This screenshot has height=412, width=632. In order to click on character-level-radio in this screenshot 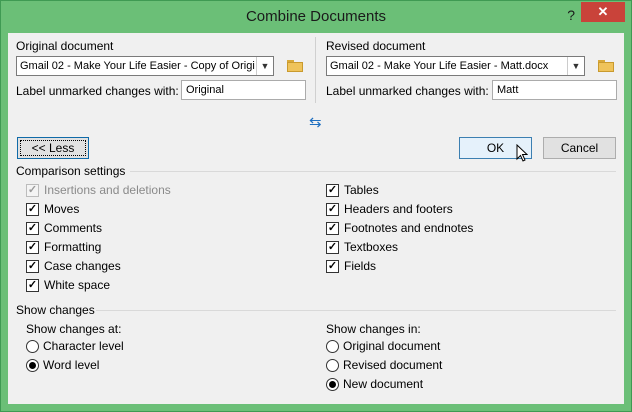, I will do `click(32, 346)`.